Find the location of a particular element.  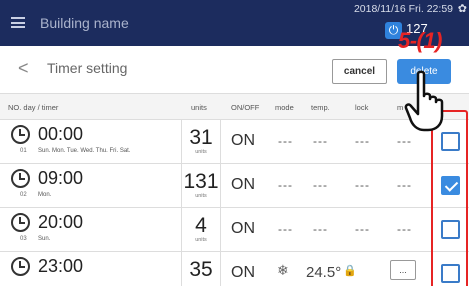

cancel-button: cancel is located at coordinates (359, 71).